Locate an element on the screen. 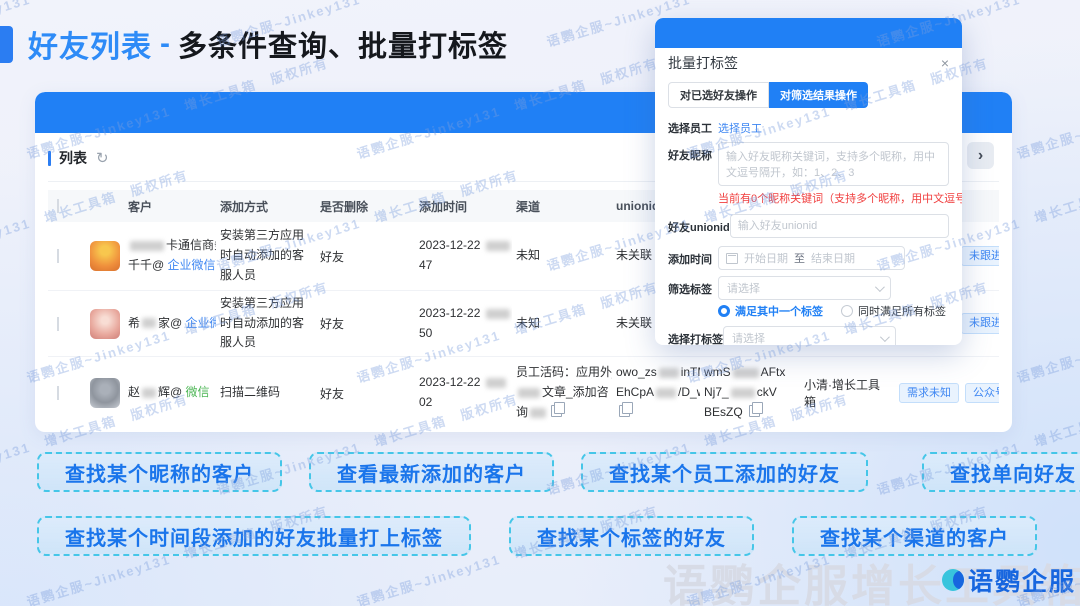 The image size is (1080, 606). nickname-label: 好友昵称 is located at coordinates (690, 156).